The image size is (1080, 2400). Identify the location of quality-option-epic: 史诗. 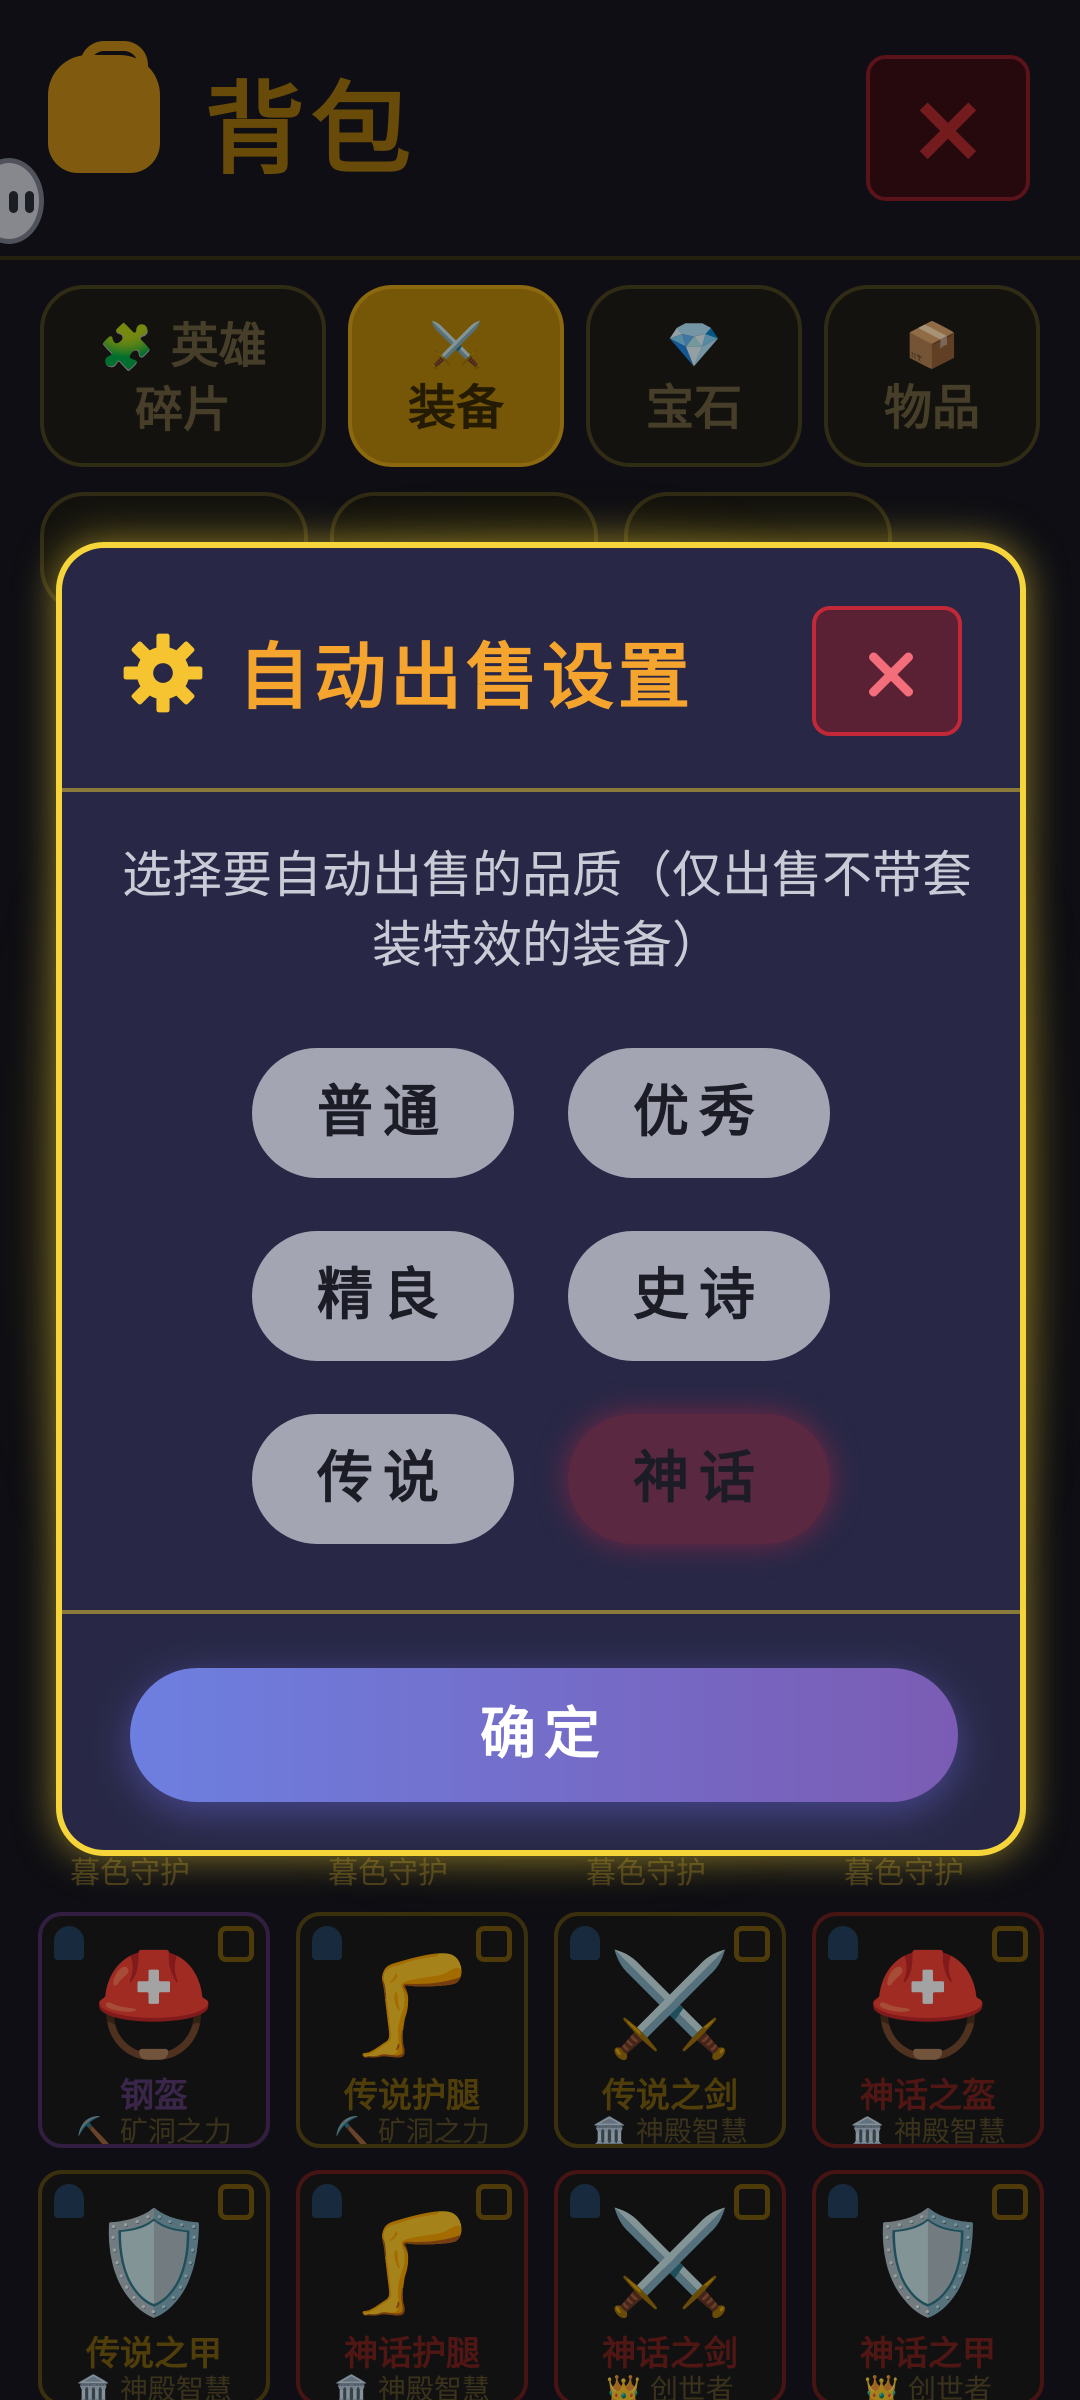
(699, 1296).